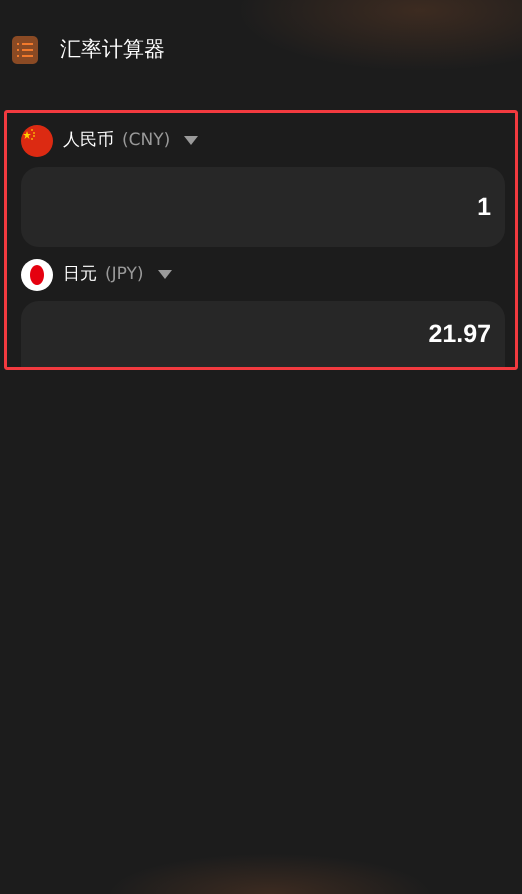  What do you see at coordinates (25, 50) in the screenshot?
I see `menu-icon` at bounding box center [25, 50].